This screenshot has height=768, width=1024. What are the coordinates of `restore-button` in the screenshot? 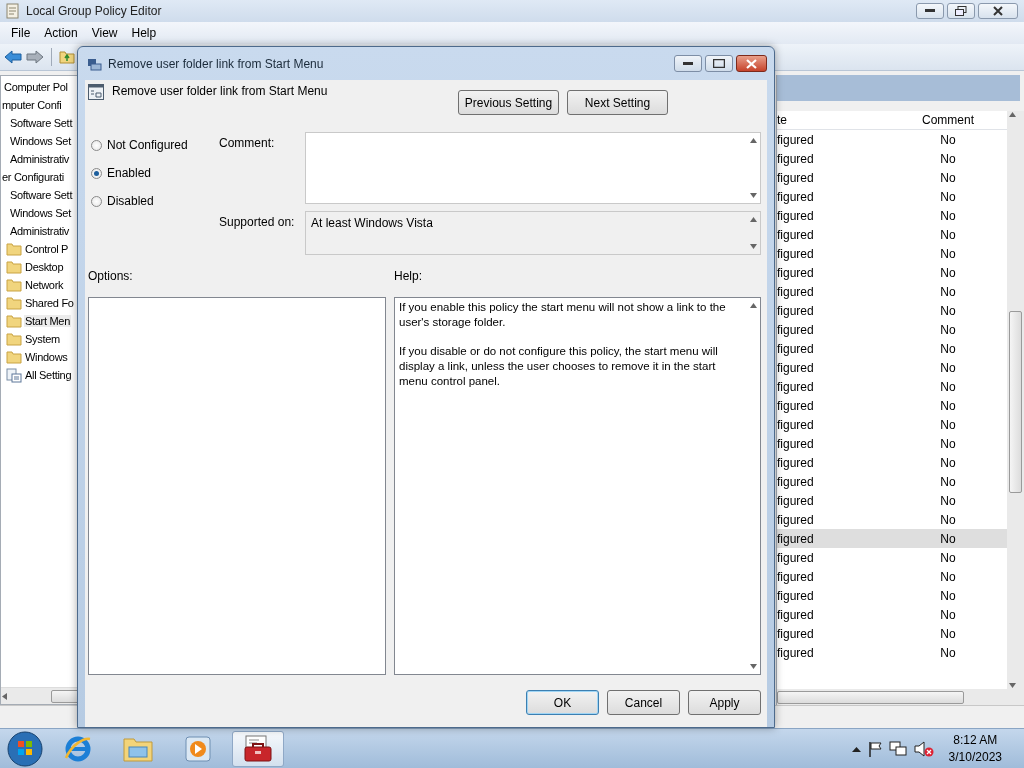 It's located at (961, 11).